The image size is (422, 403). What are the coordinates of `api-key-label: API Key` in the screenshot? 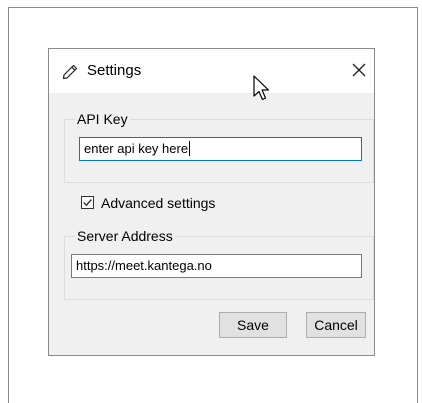 It's located at (102, 119).